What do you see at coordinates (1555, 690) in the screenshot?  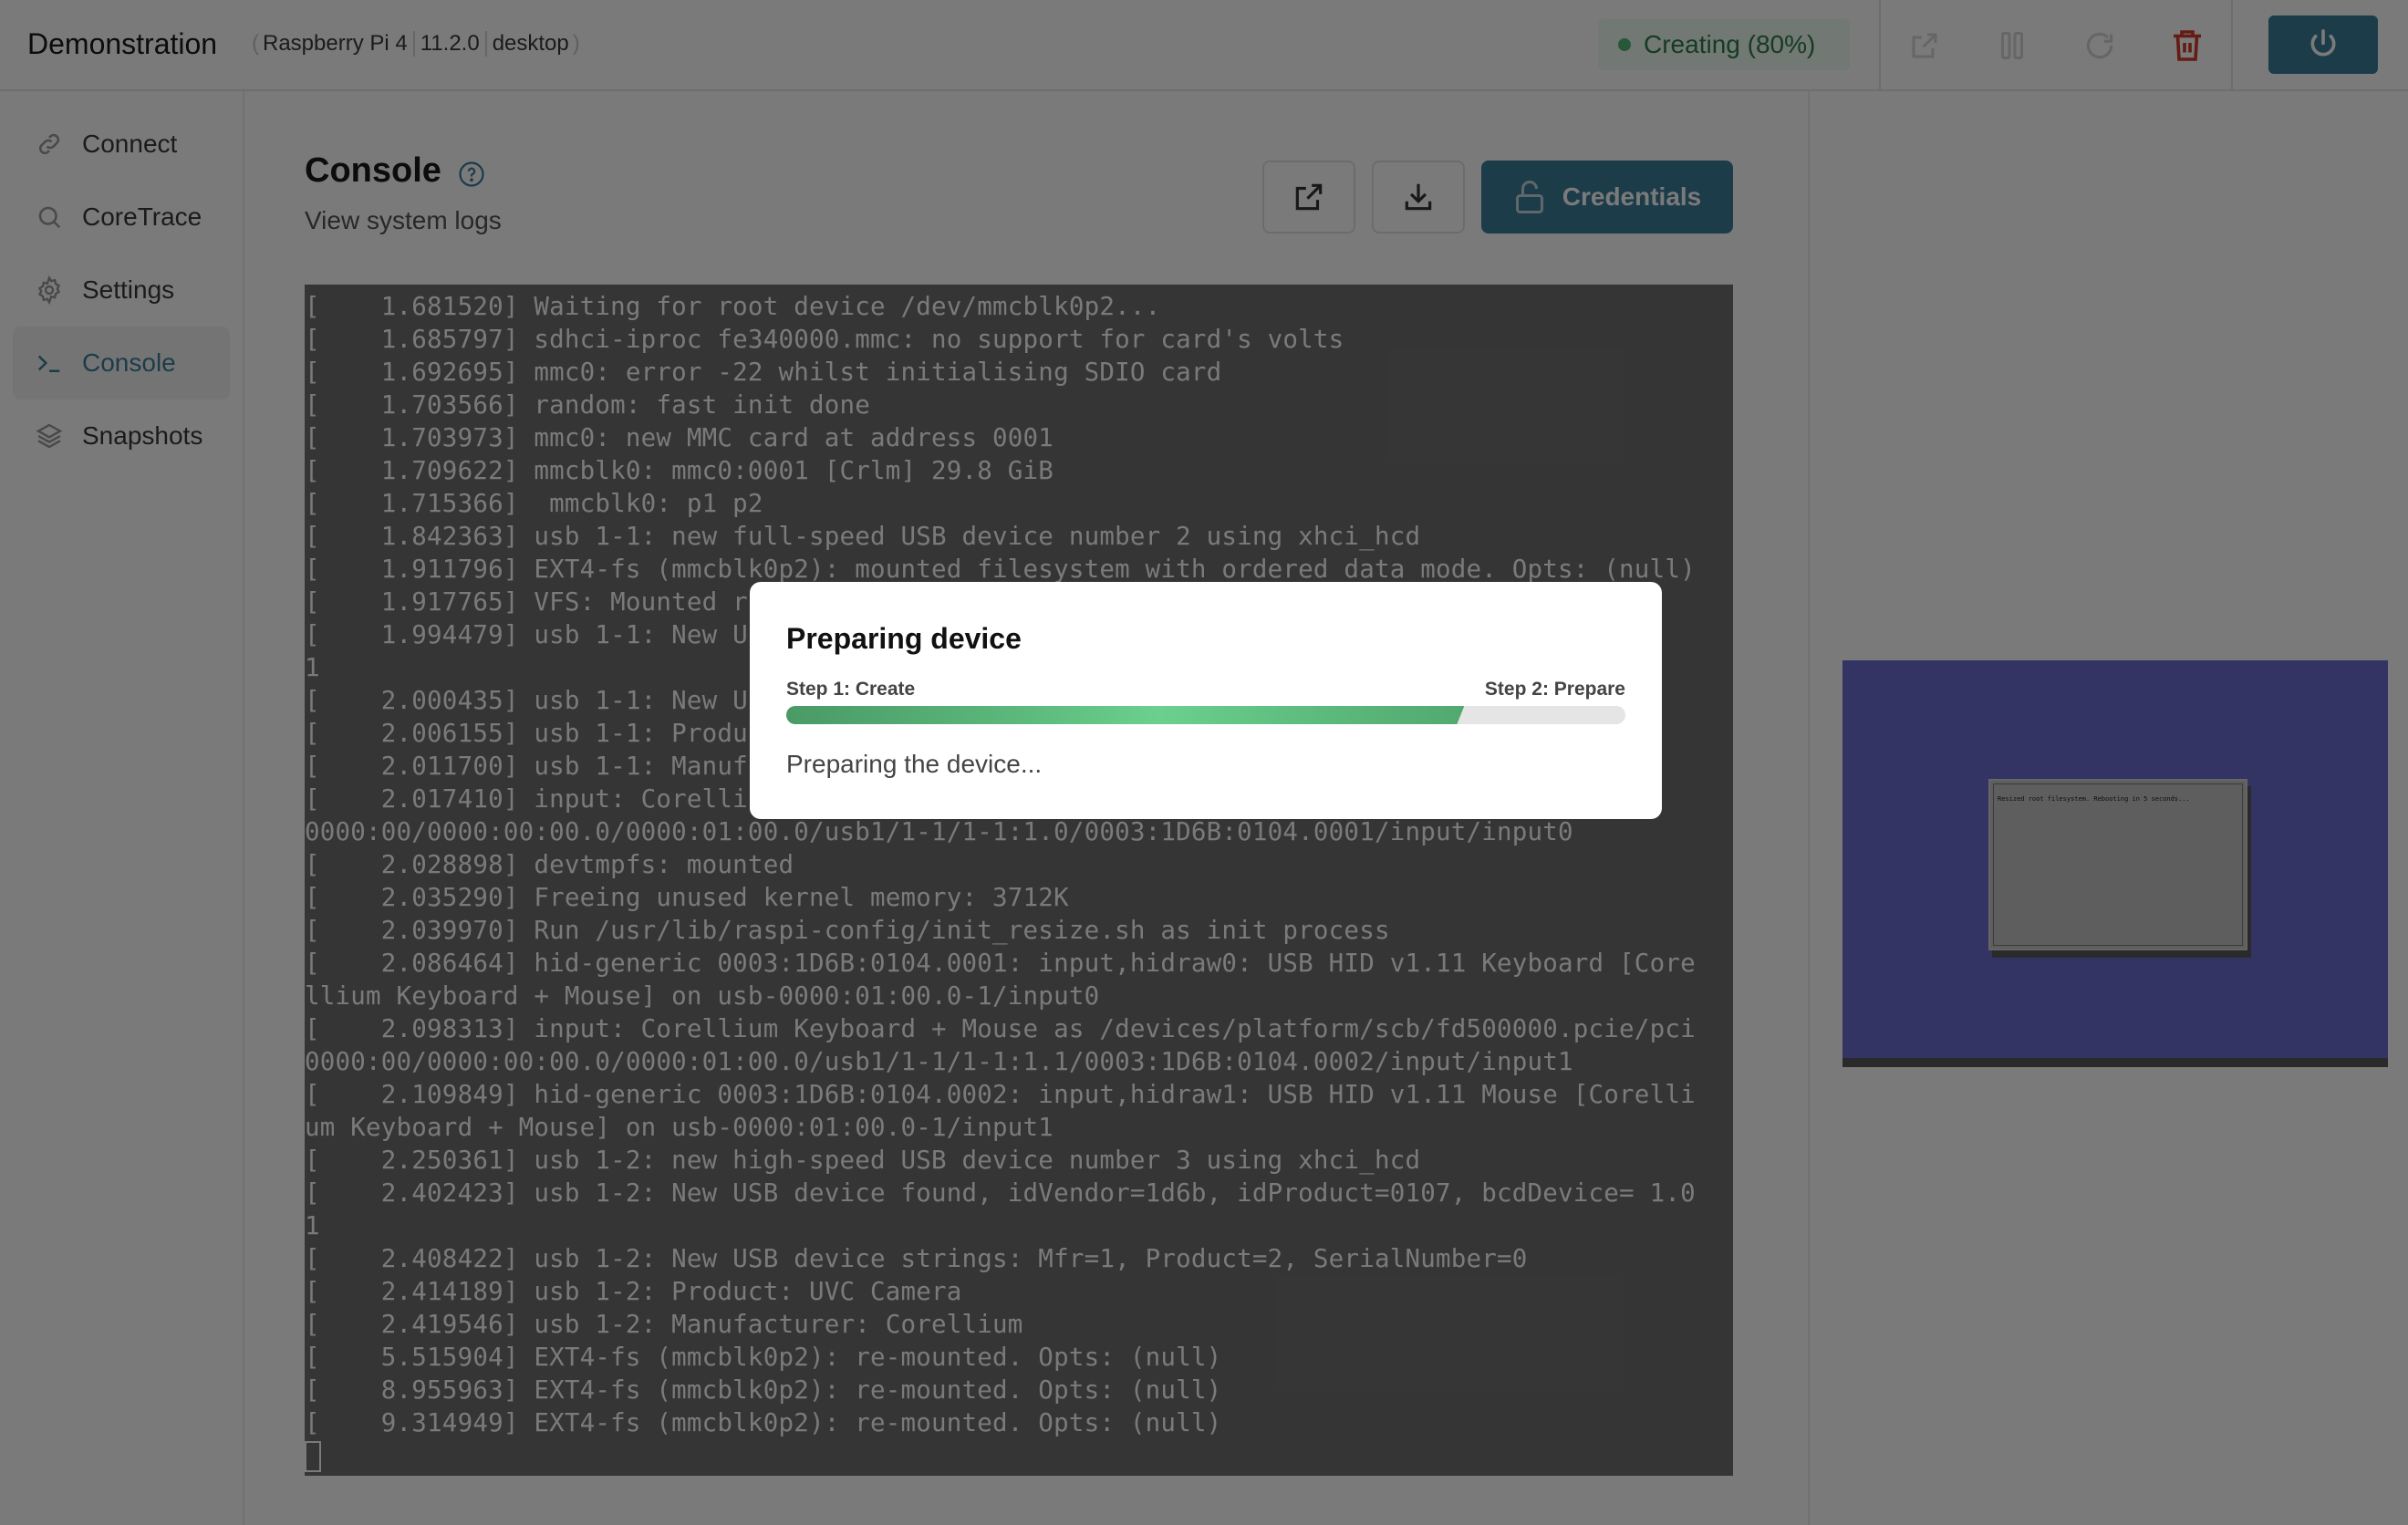 I see `step-2-label: Step 2: Prepare` at bounding box center [1555, 690].